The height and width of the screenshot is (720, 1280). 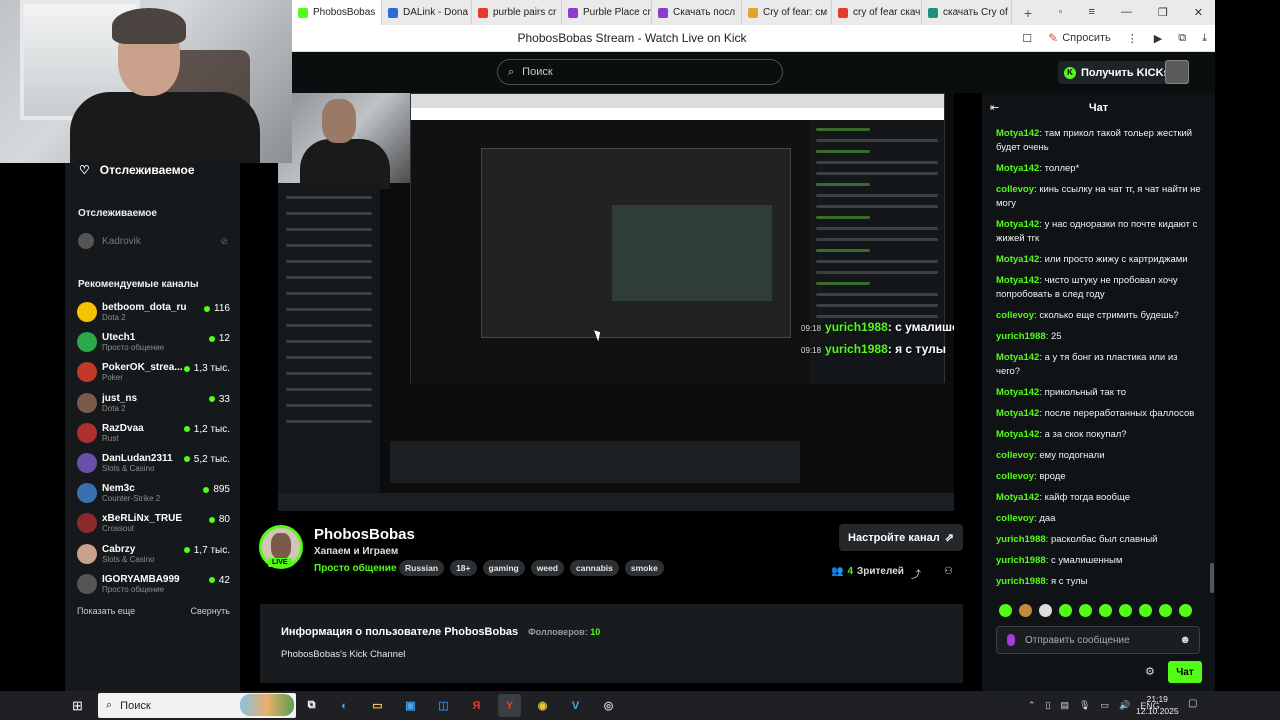 What do you see at coordinates (344, 705) in the screenshot?
I see `edge-icon: ◐` at bounding box center [344, 705].